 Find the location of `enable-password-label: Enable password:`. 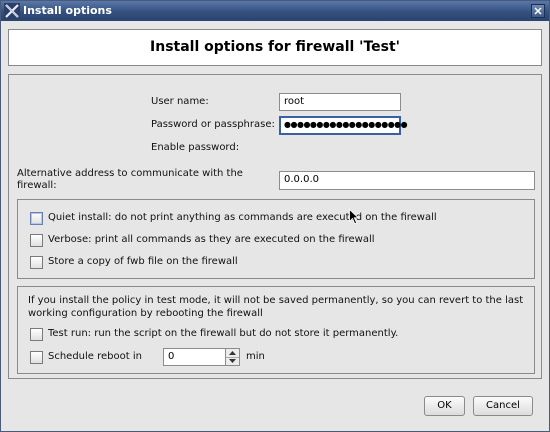

enable-password-label: Enable password: is located at coordinates (195, 147).